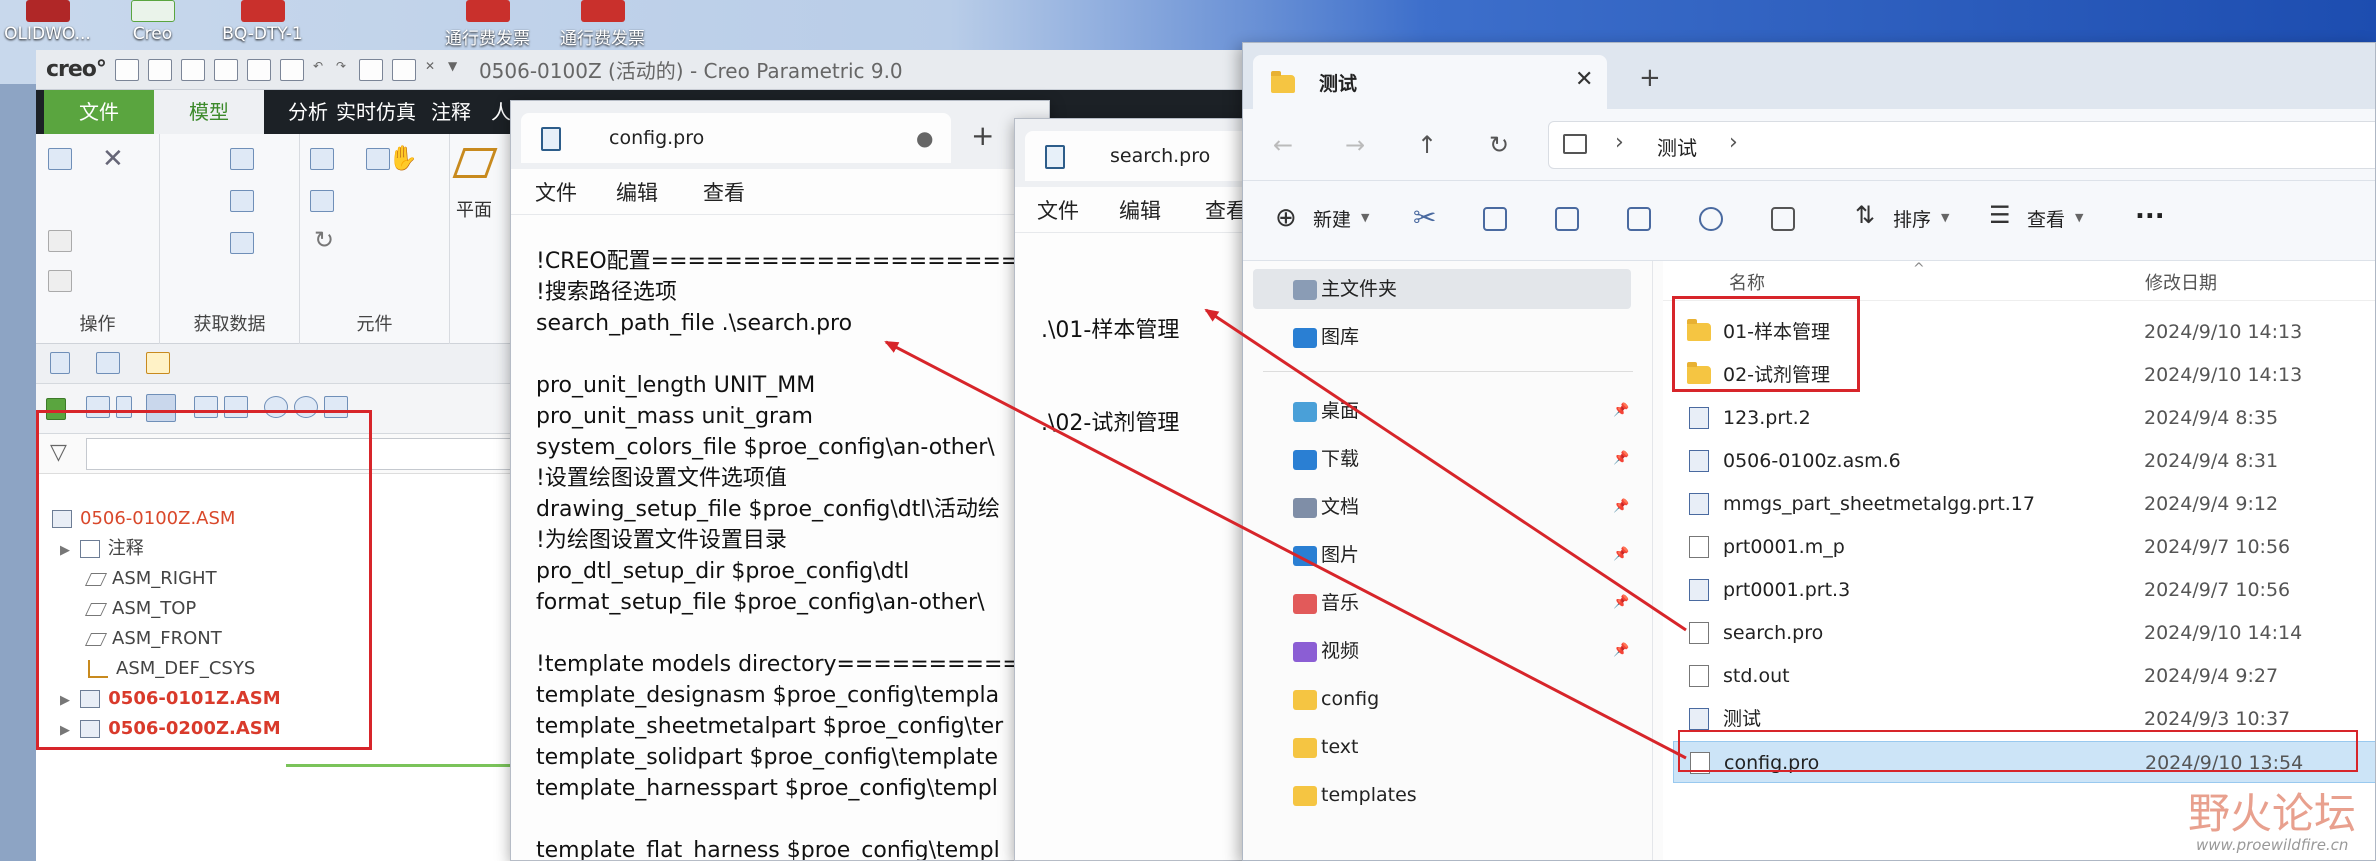 This screenshot has height=861, width=2376. Describe the element at coordinates (455, 70) in the screenshot. I see `dropdown-icon: ▼` at that location.